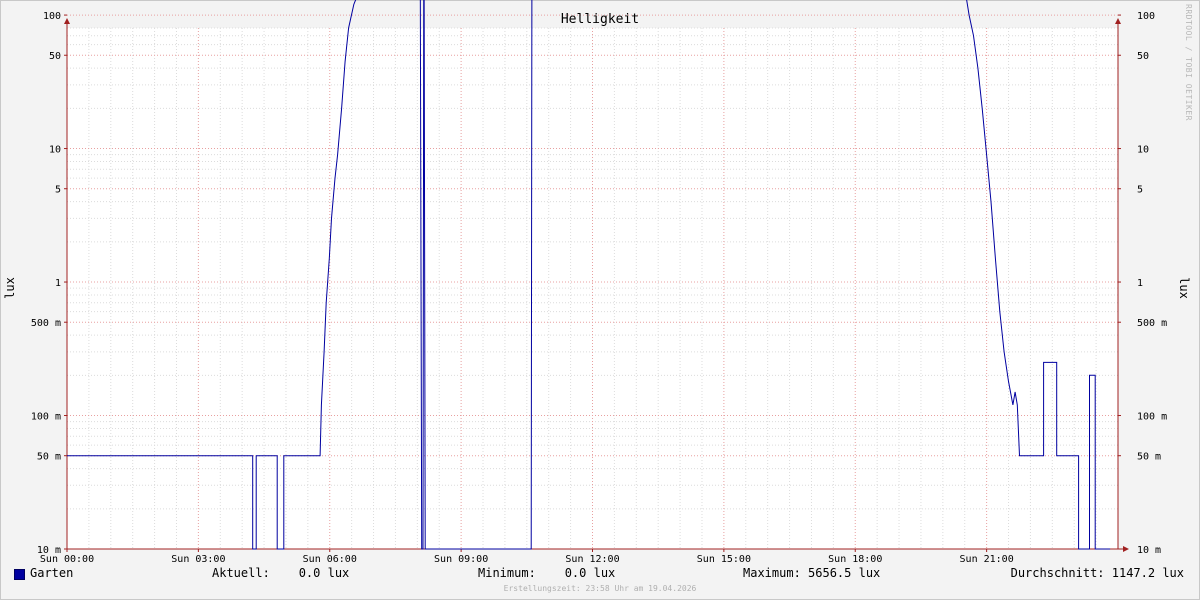 Image resolution: width=1200 pixels, height=600 pixels. I want to click on y-axis-label-right: lux, so click(1184, 288).